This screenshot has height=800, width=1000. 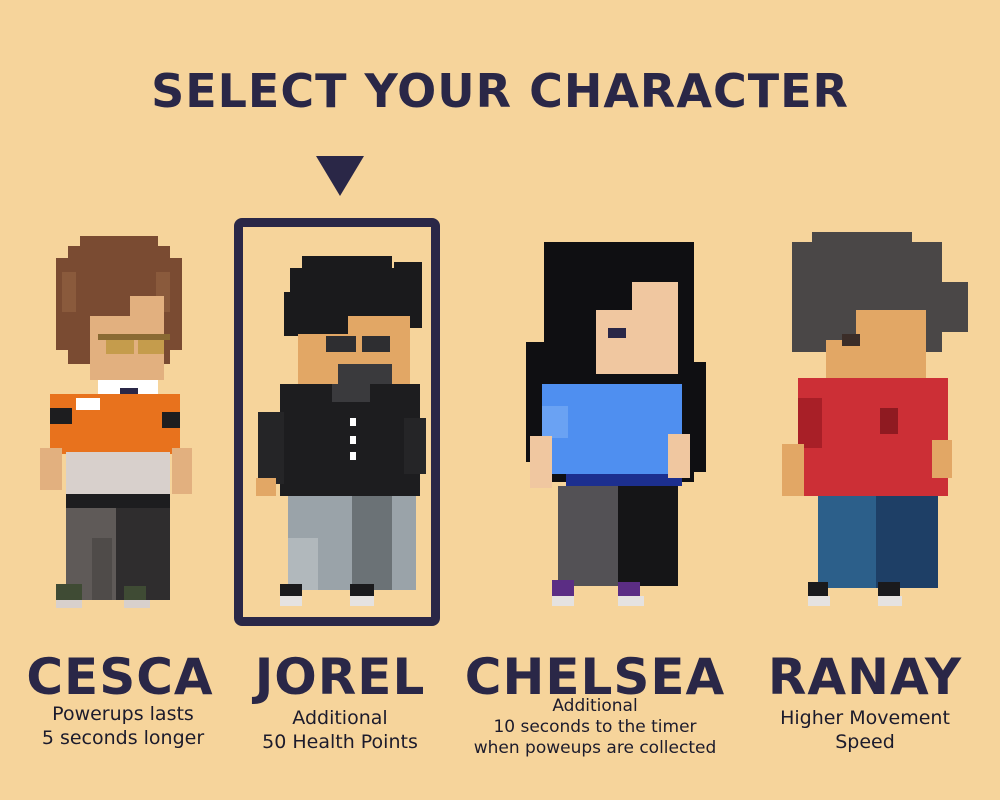 What do you see at coordinates (865, 718) in the screenshot?
I see `description-line: Higher Movement` at bounding box center [865, 718].